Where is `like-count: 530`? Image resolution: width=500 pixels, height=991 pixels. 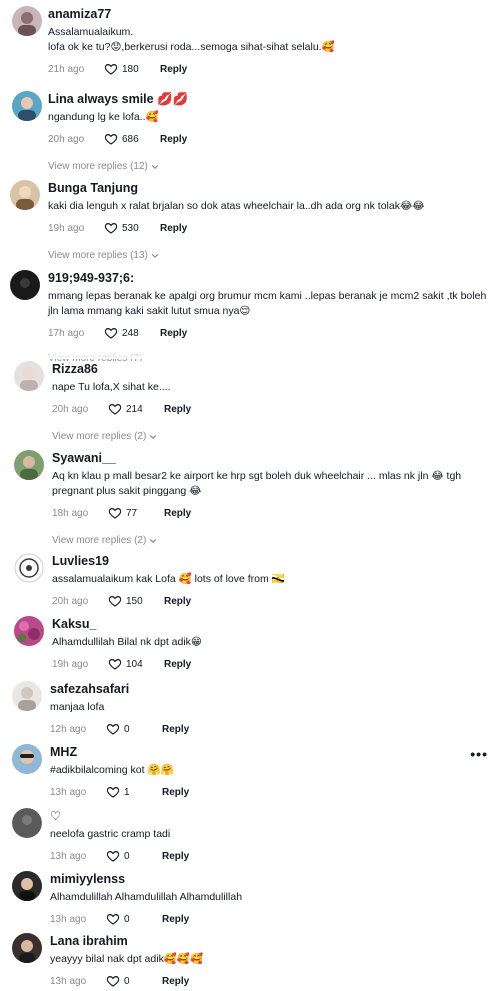
like-count: 530 is located at coordinates (130, 228).